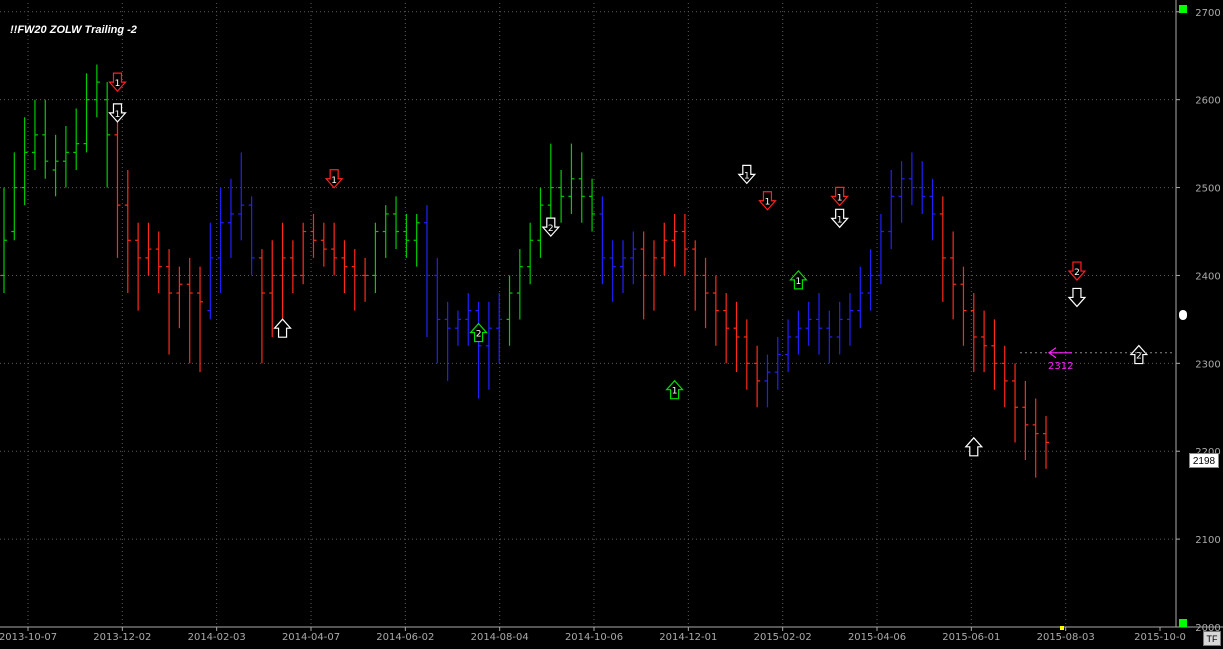 The width and height of the screenshot is (1223, 649). Describe the element at coordinates (1160, 637) in the screenshot. I see `date-label-12: 2015-10-0` at that location.